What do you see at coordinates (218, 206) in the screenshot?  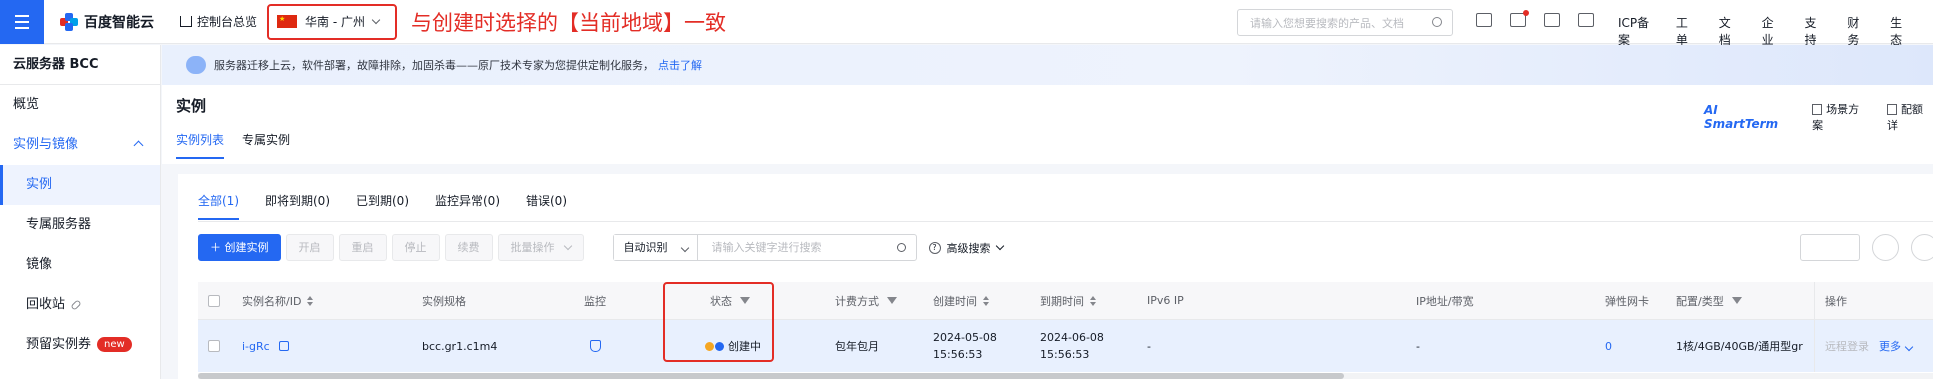 I see `filter-all: 全部(1)` at bounding box center [218, 206].